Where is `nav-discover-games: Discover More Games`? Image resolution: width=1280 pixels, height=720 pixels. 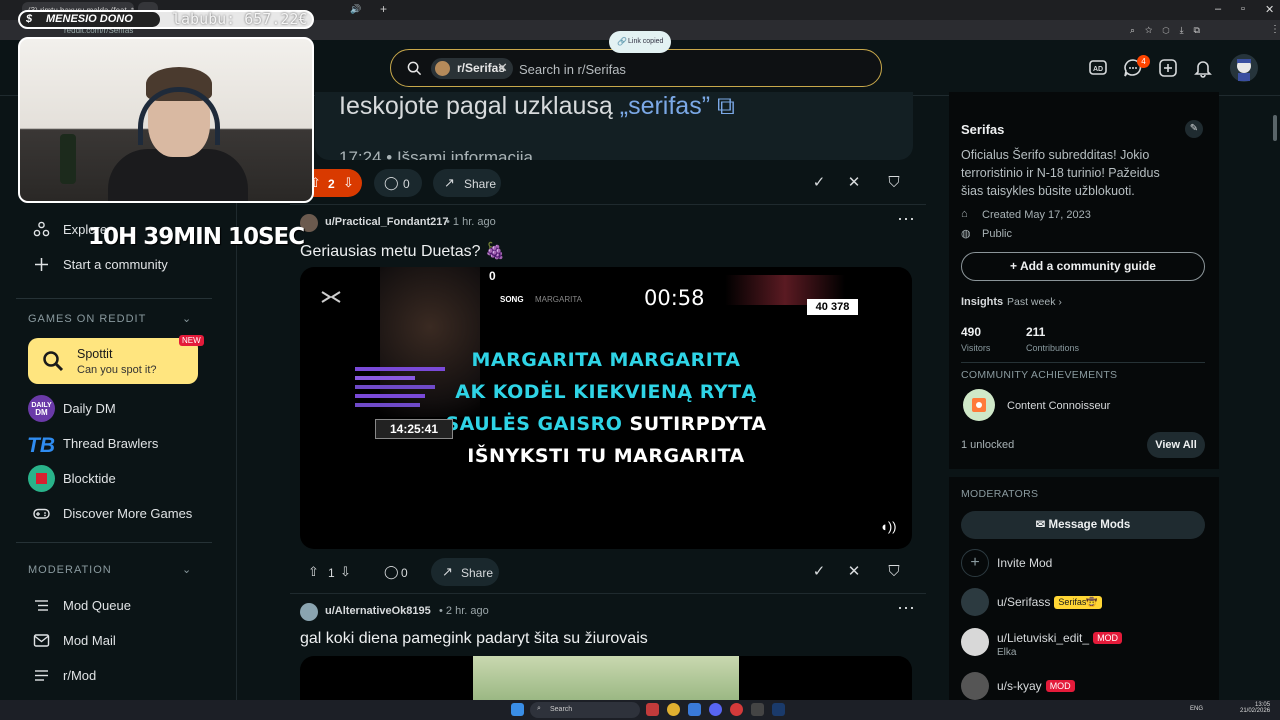
nav-discover-games: Discover More Games is located at coordinates (128, 513).